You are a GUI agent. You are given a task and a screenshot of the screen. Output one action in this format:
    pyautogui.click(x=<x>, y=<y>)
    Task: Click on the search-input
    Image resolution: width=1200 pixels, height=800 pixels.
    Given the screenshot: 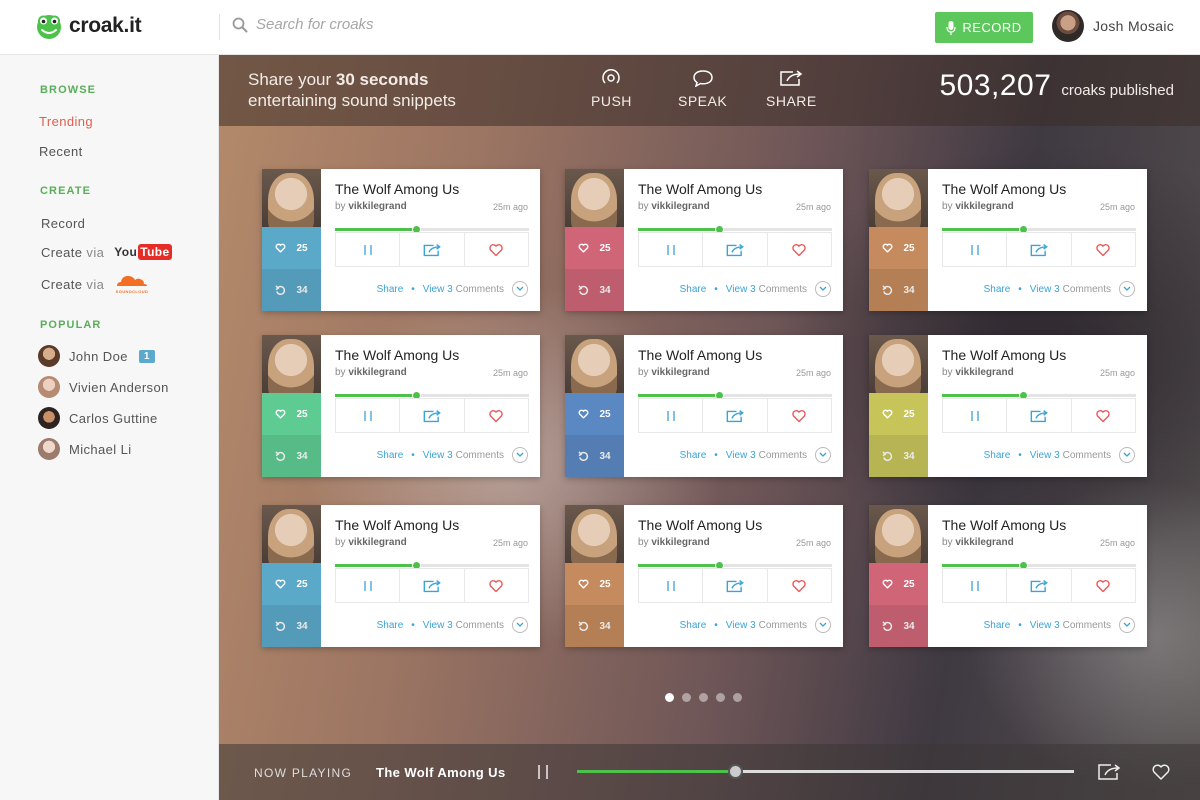 What is the action you would take?
    pyautogui.click(x=406, y=24)
    